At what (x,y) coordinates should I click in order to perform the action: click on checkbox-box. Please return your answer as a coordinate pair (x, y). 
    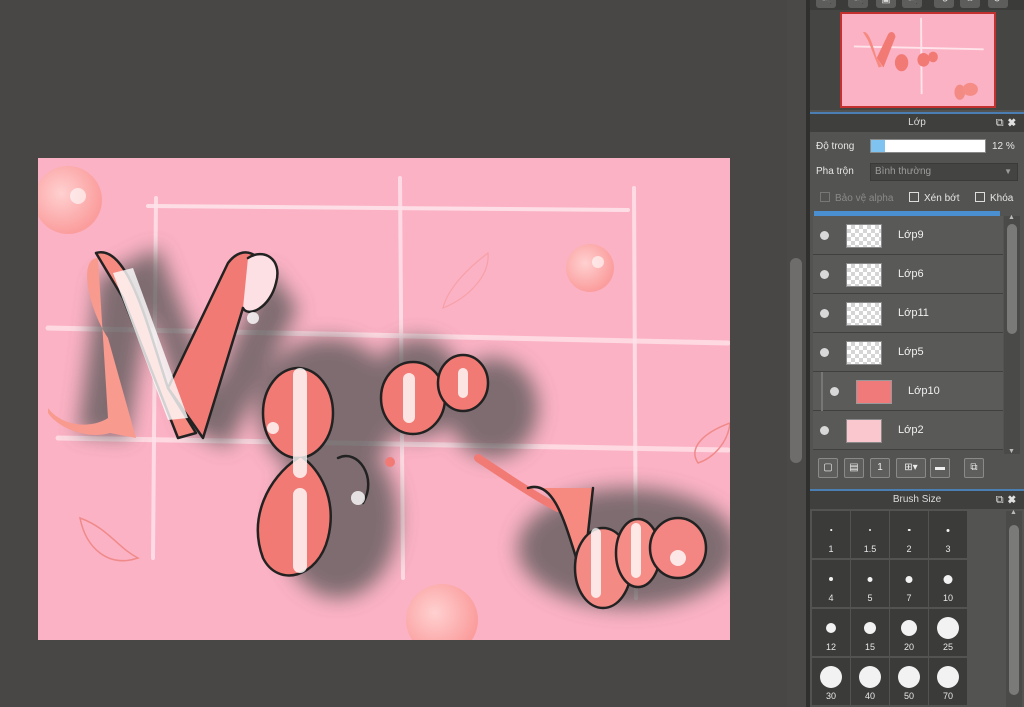
    Looking at the image, I should click on (914, 197).